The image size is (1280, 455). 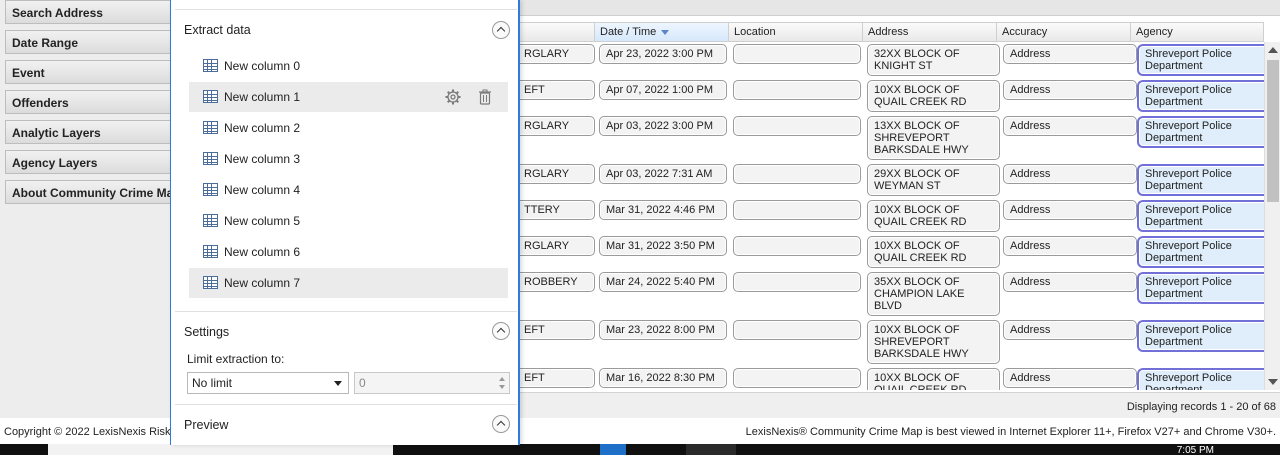 What do you see at coordinates (262, 283) in the screenshot?
I see `column-label: New column 7` at bounding box center [262, 283].